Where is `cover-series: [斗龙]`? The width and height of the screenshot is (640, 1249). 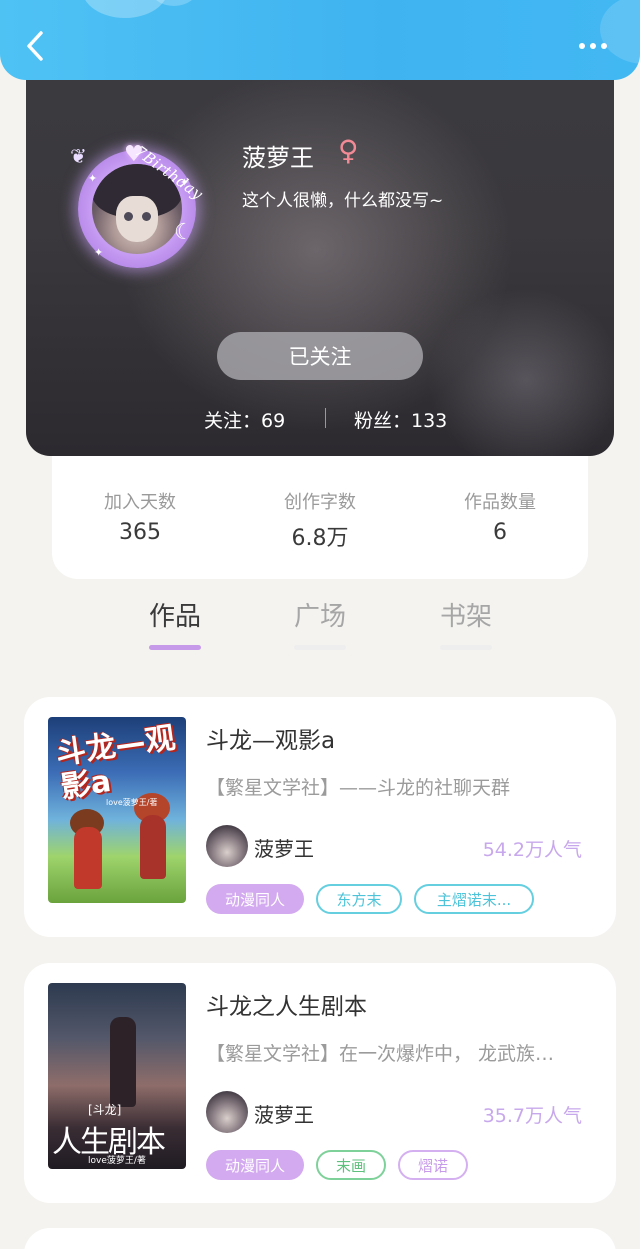 cover-series: [斗龙] is located at coordinates (105, 1110).